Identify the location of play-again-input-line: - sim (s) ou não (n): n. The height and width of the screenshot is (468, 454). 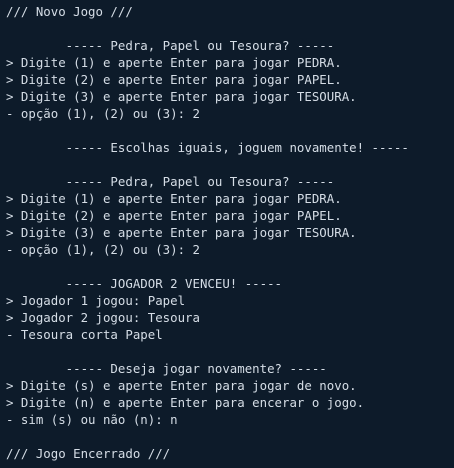
(92, 419).